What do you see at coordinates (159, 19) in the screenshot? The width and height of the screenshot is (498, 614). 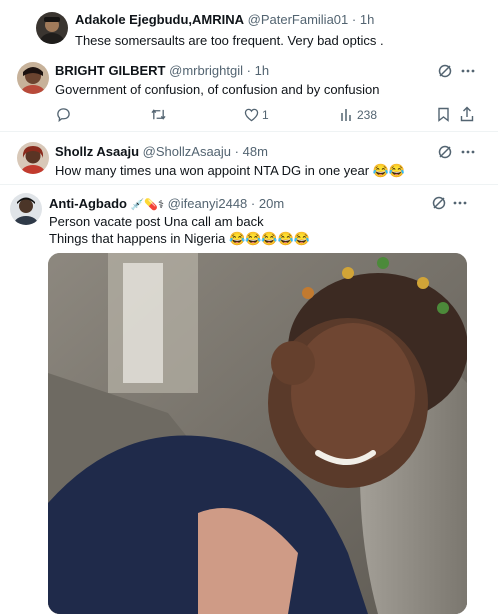 I see `author-name: Adakole Ejegbudu,AMRINA` at bounding box center [159, 19].